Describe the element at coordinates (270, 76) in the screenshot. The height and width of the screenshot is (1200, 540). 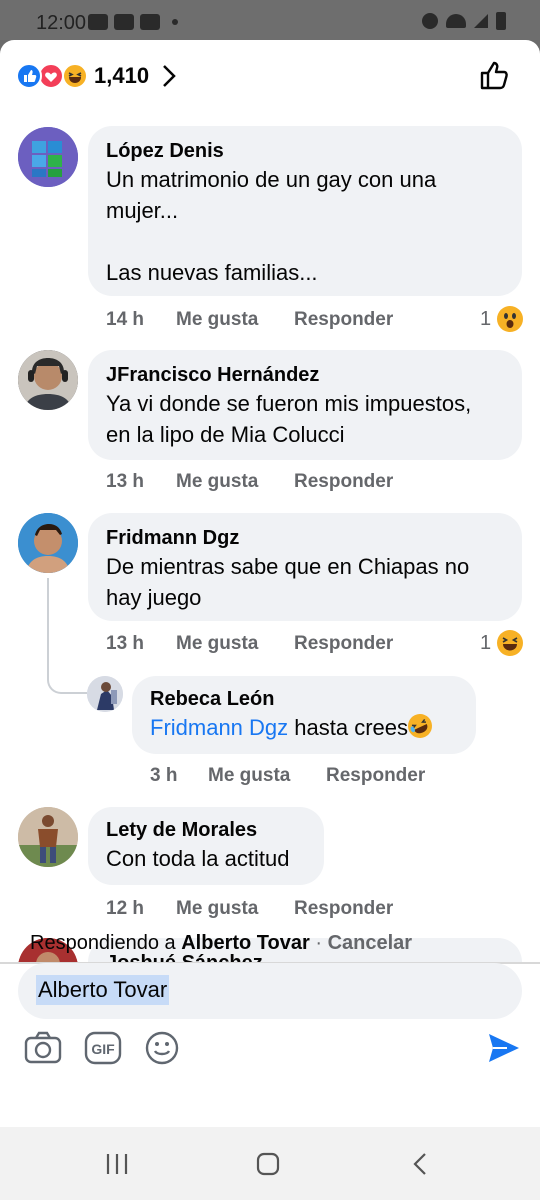
I see `reactions-summary: 1,410` at that location.